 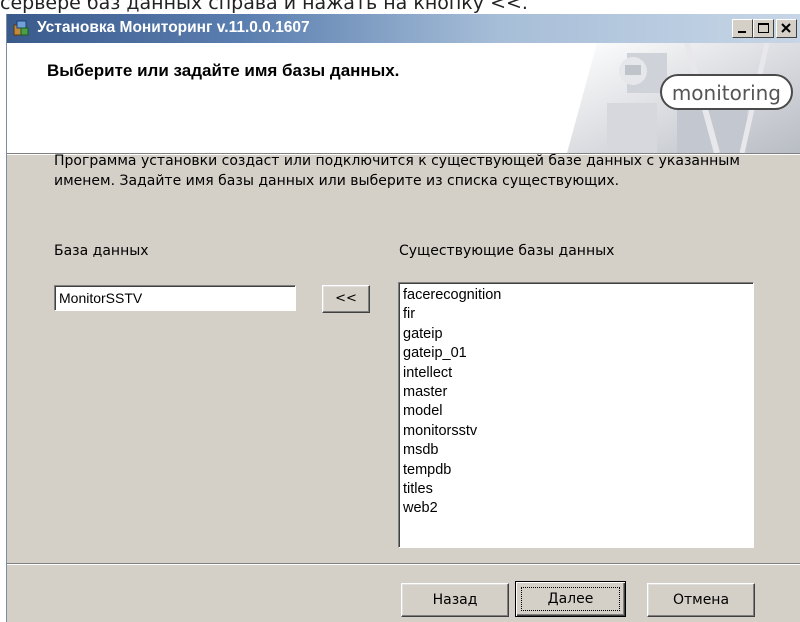 I want to click on list-item: facerecognition, so click(x=578, y=295).